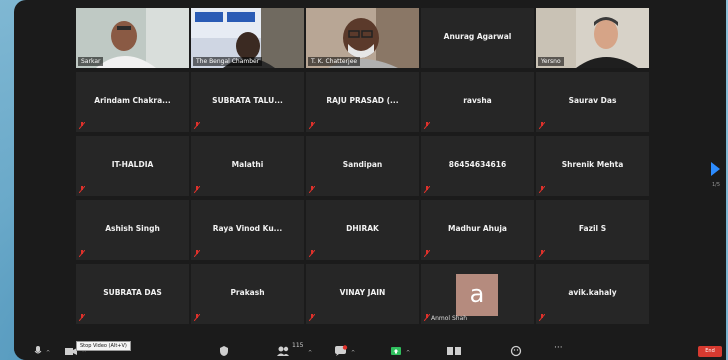 The image size is (728, 360). I want to click on participants-icon, so click(283, 351).